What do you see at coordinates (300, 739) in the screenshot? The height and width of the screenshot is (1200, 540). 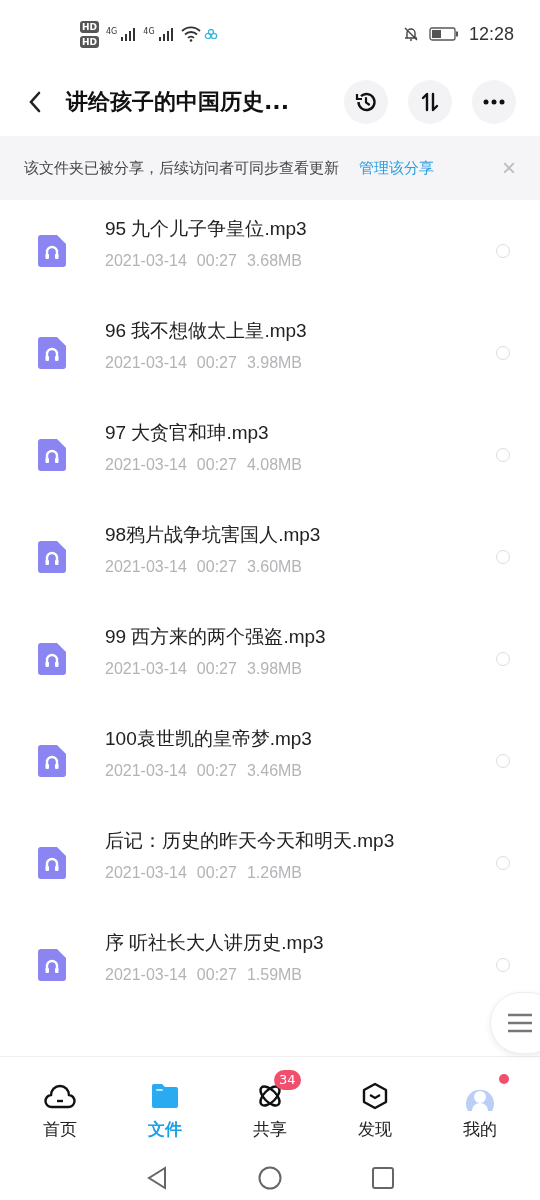 I see `file-name: 100袁世凯的皇帝梦.mp3` at bounding box center [300, 739].